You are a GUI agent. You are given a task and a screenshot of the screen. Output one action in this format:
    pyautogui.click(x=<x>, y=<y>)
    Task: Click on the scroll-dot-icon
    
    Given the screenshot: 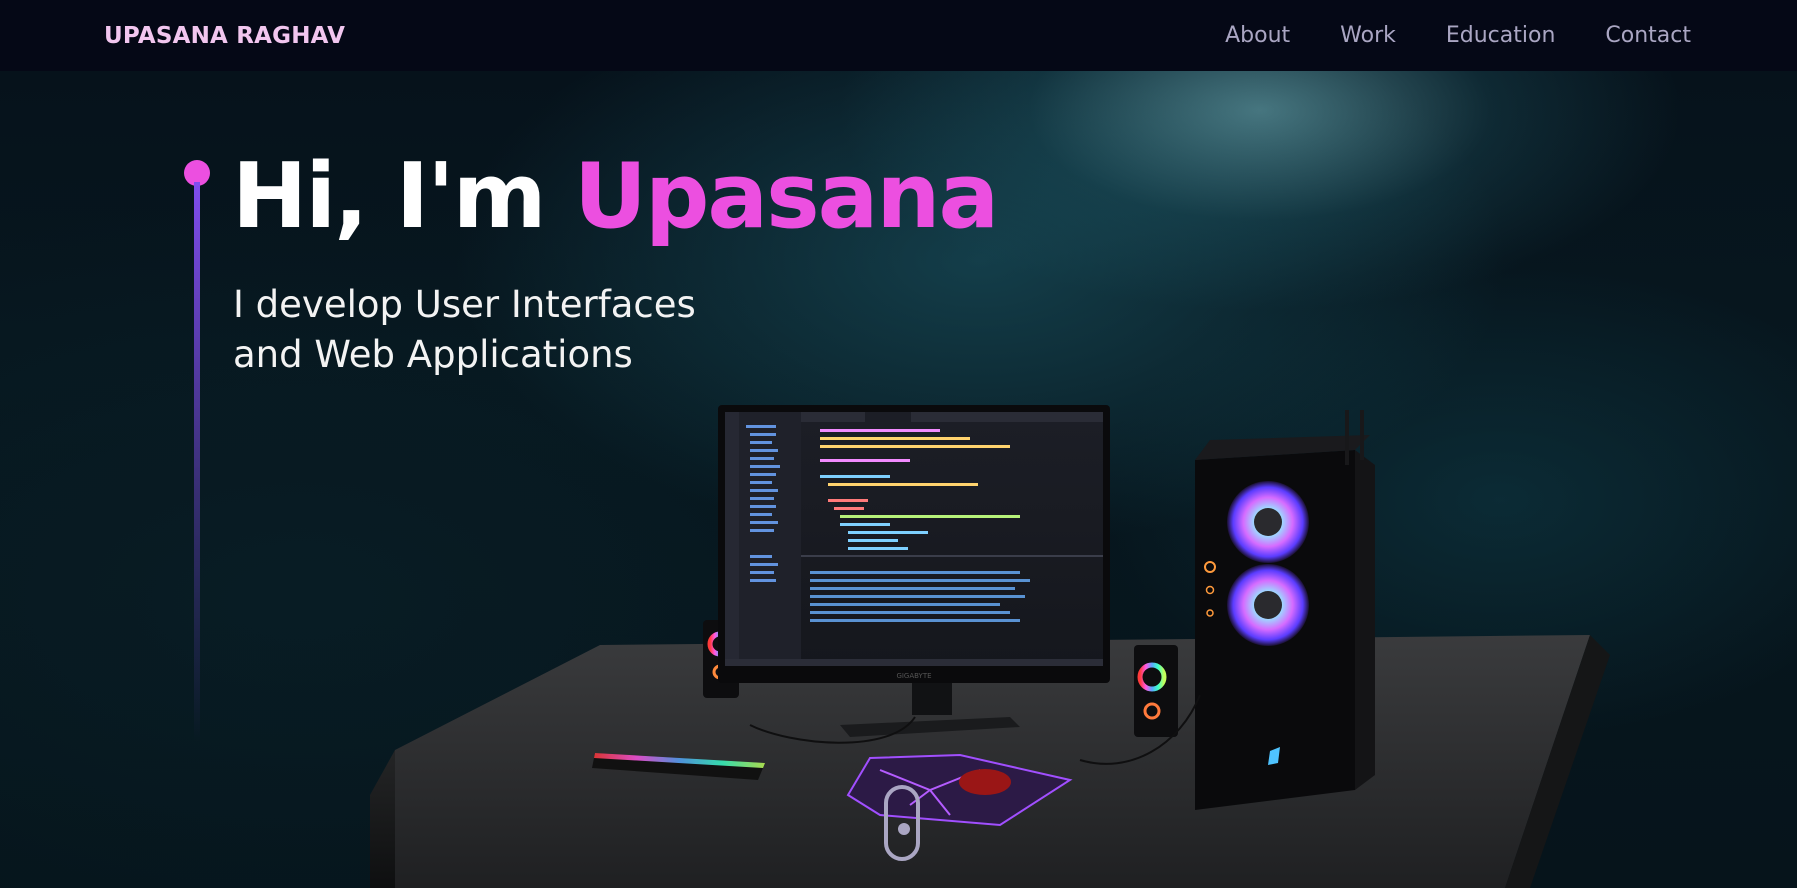 What is the action you would take?
    pyautogui.click(x=904, y=829)
    